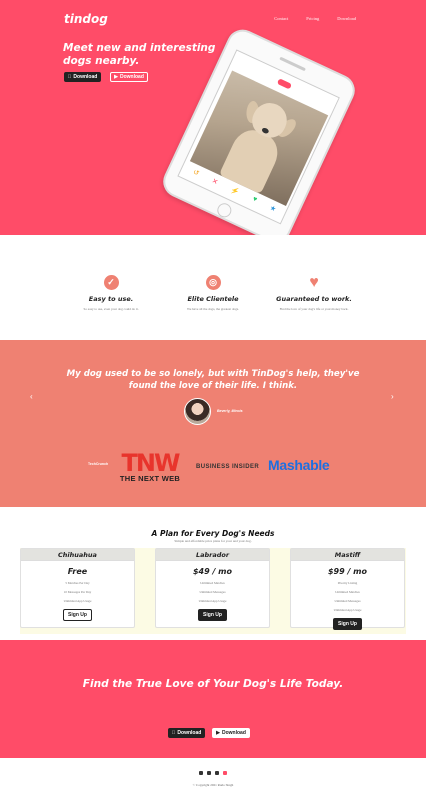 The image size is (426, 800). What do you see at coordinates (213, 785) in the screenshot?
I see `copyright: © Copyright 2021 Rudo Singh` at bounding box center [213, 785].